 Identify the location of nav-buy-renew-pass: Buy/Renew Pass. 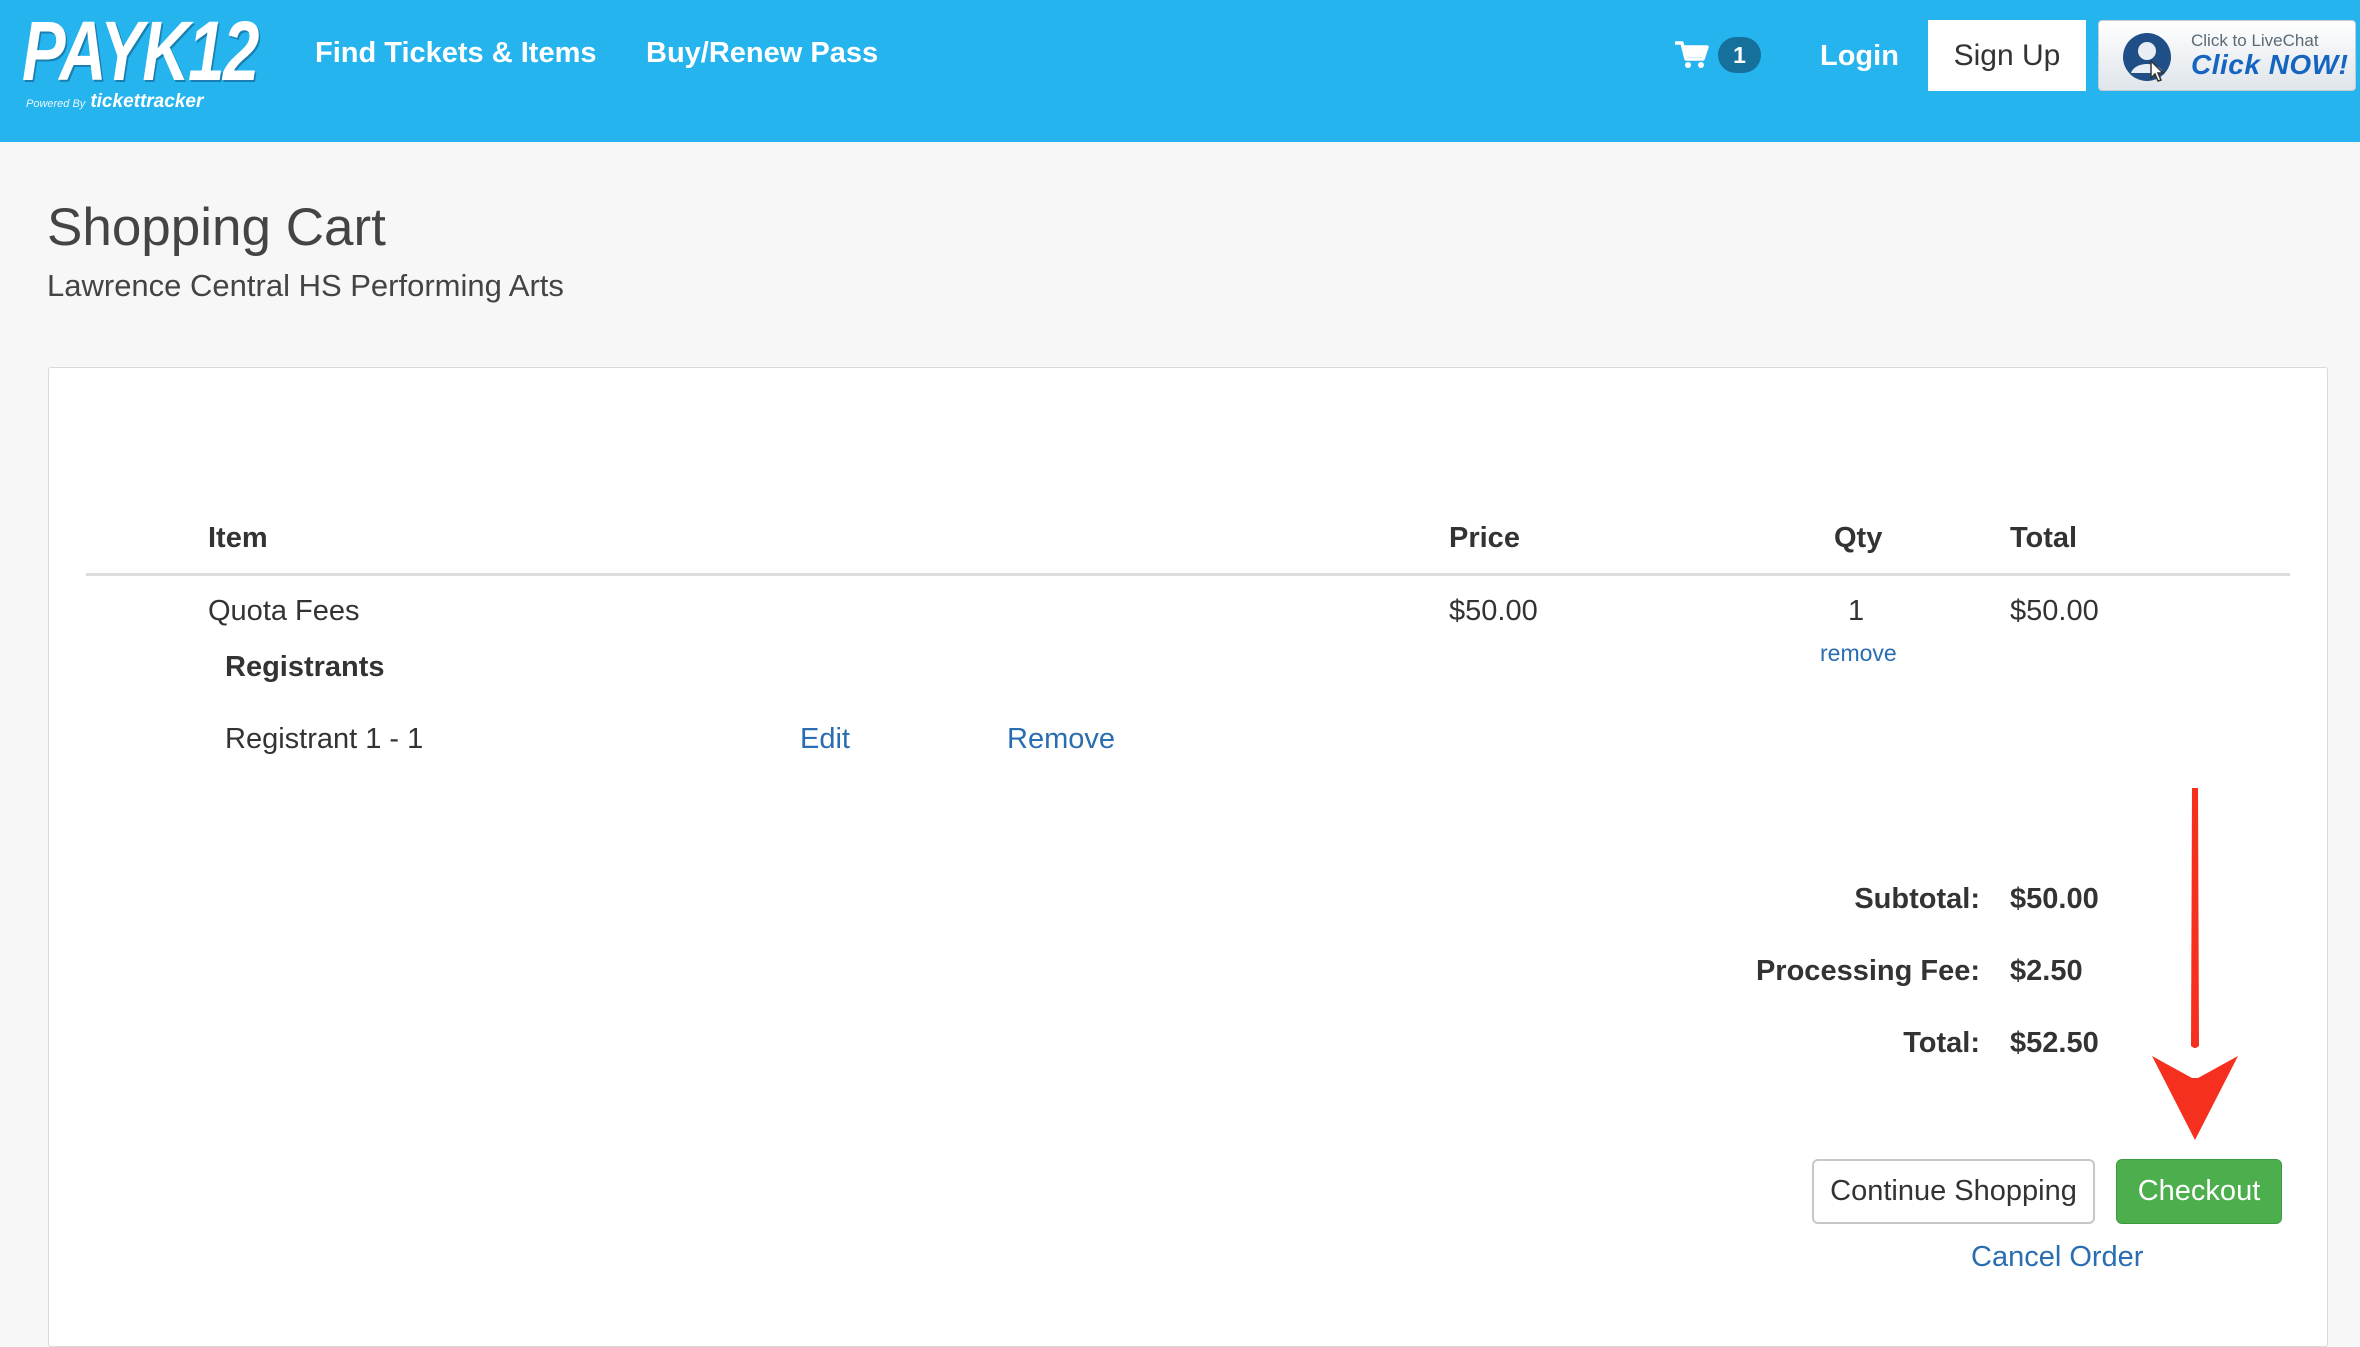
(762, 53).